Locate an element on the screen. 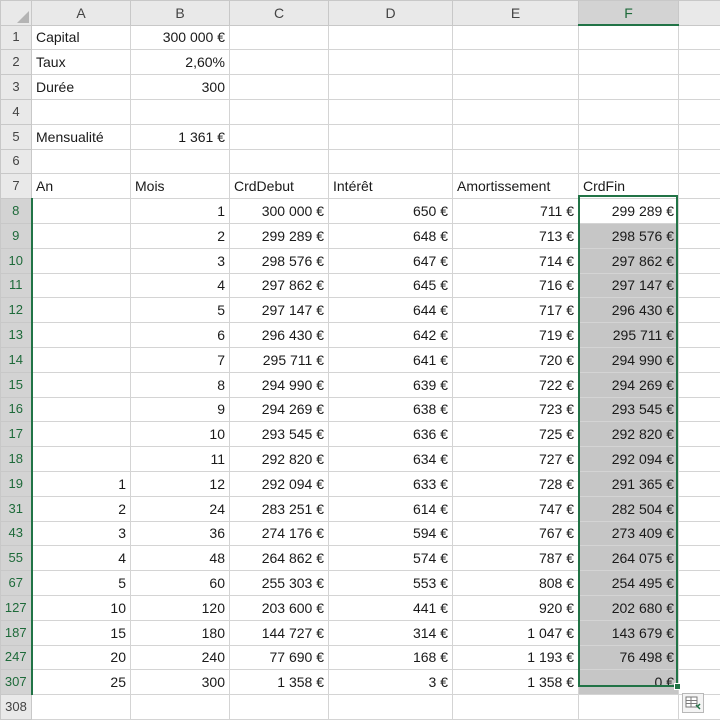 The height and width of the screenshot is (720, 720). cell-an: 25 is located at coordinates (81, 682).